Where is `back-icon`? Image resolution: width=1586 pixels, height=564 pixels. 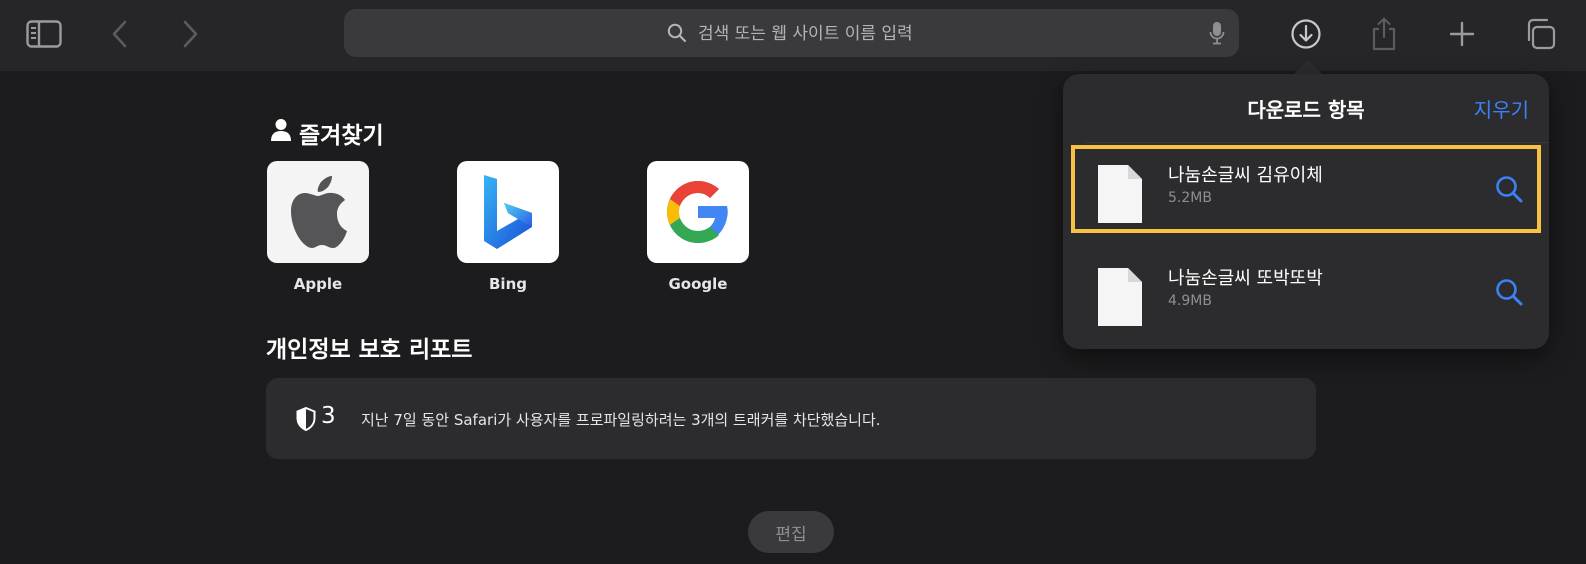 back-icon is located at coordinates (120, 34).